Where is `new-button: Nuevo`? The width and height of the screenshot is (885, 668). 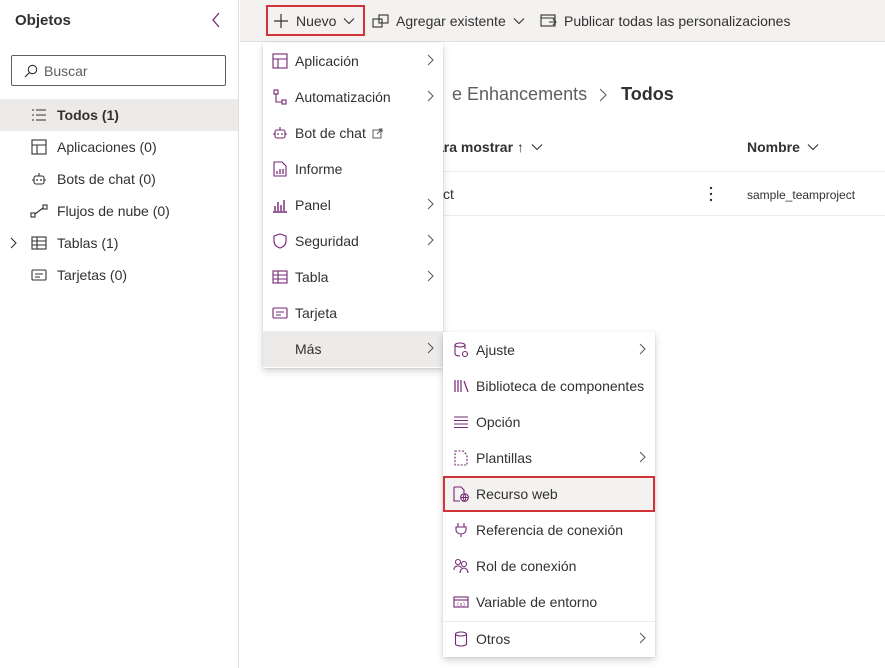
new-button: Nuevo is located at coordinates (316, 20).